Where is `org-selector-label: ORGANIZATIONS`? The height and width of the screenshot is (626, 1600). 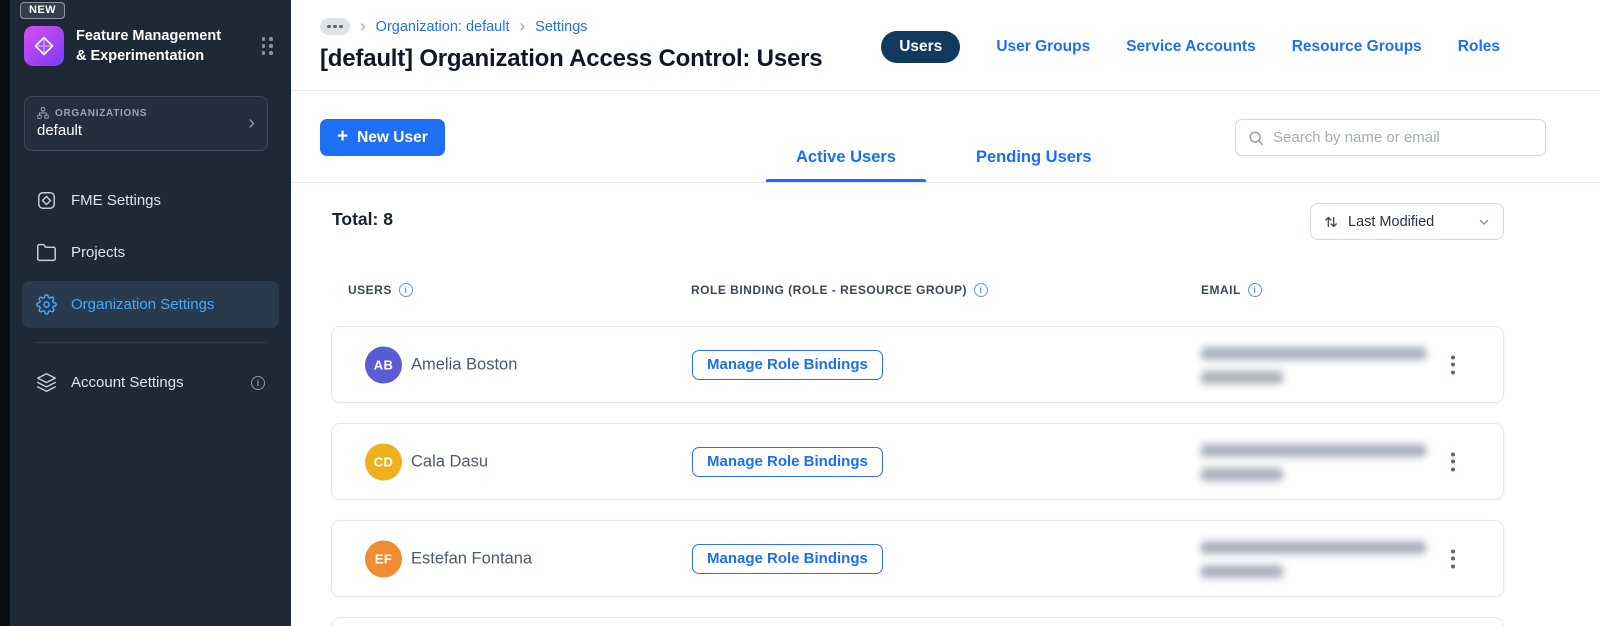
org-selector-label: ORGANIZATIONS is located at coordinates (101, 113).